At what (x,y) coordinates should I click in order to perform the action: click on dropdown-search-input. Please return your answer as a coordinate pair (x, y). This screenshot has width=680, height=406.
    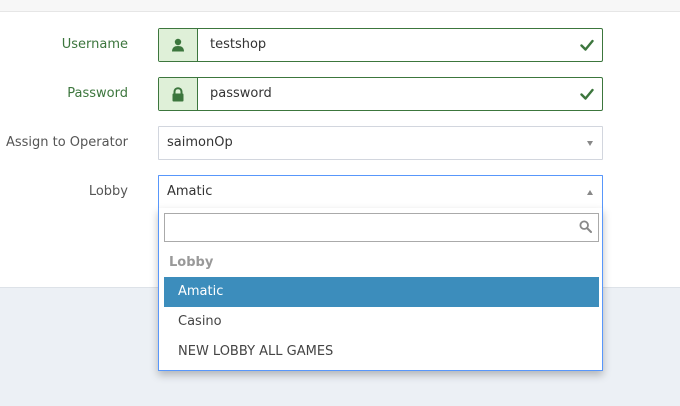
    Looking at the image, I should click on (381, 227).